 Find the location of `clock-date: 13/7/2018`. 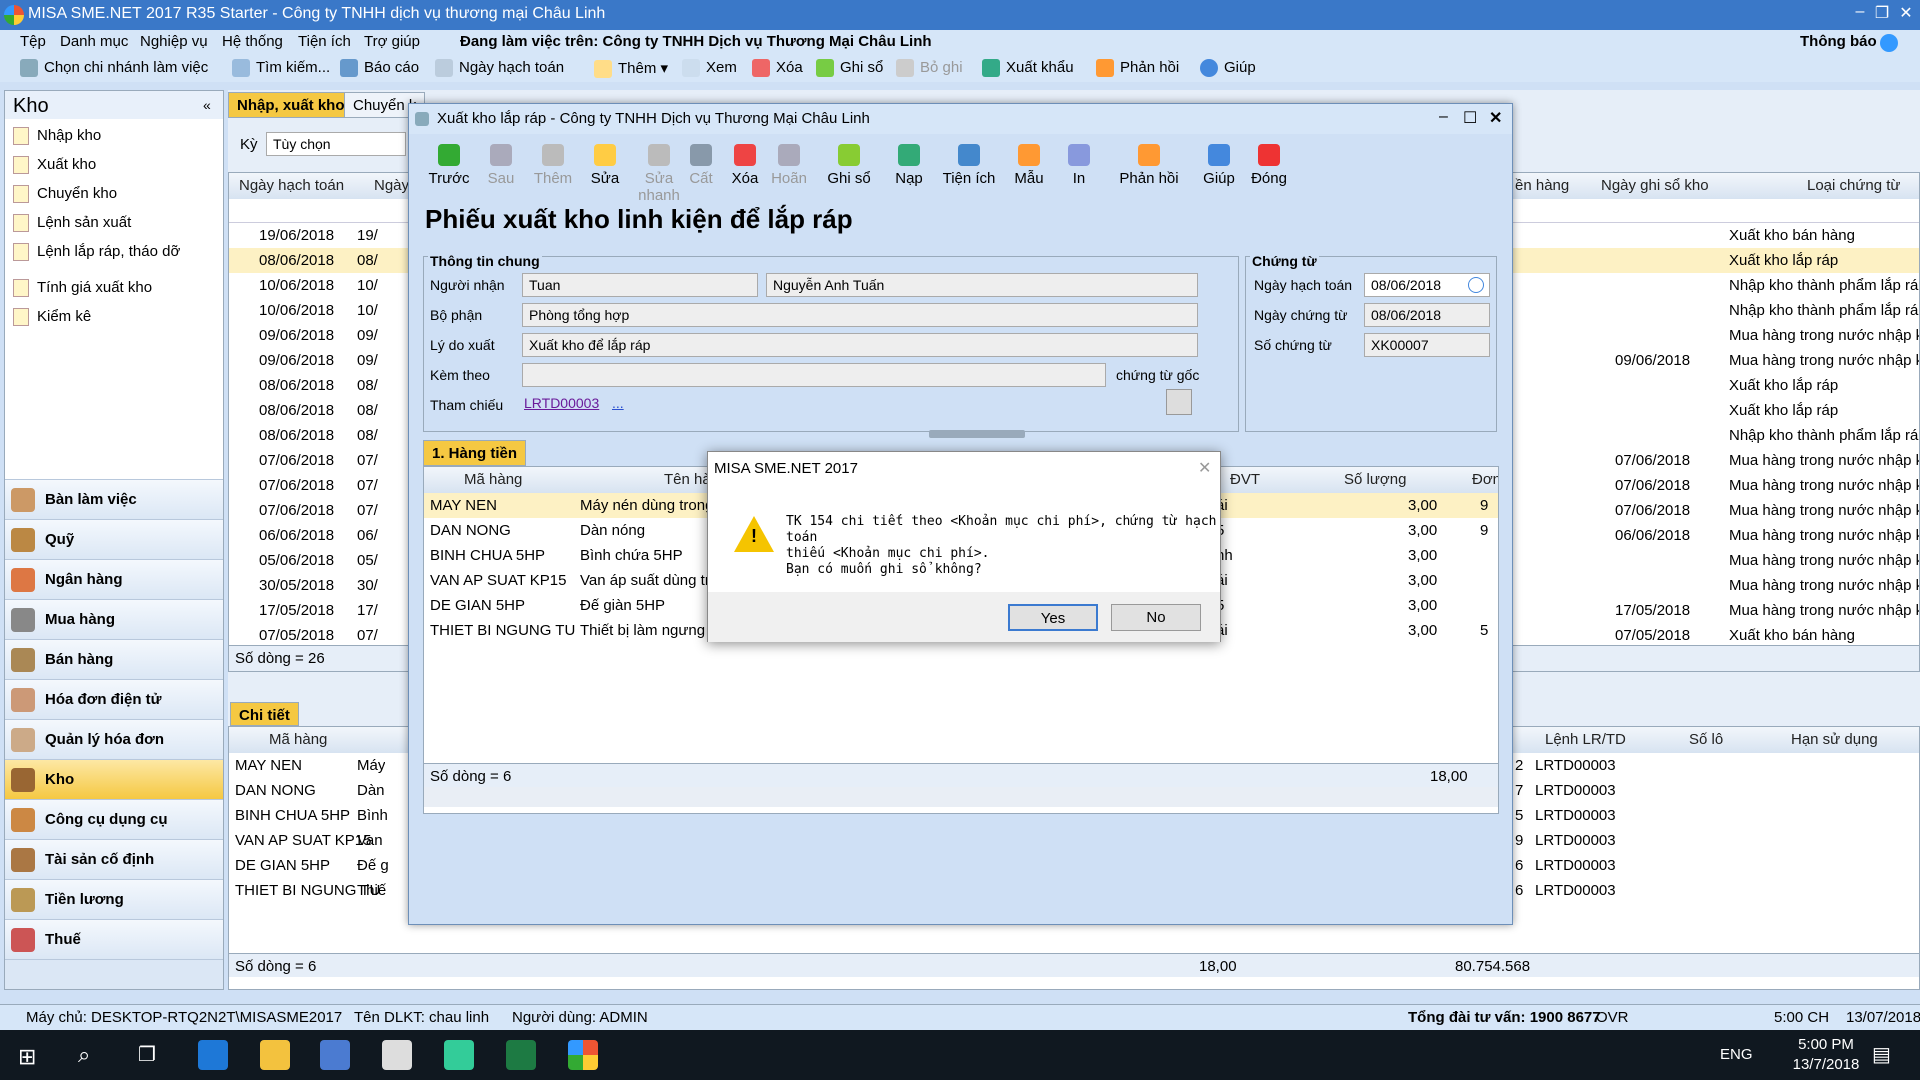

clock-date: 13/7/2018 is located at coordinates (1826, 1064).